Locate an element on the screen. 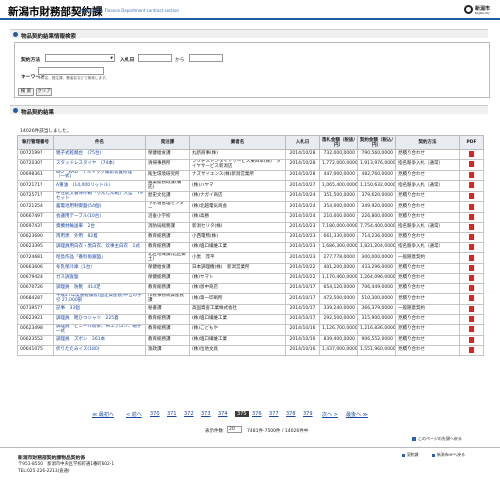 Image resolution: width=500 pixels, height=481 pixels. footer-link-contract: 契約課 is located at coordinates (410, 455).